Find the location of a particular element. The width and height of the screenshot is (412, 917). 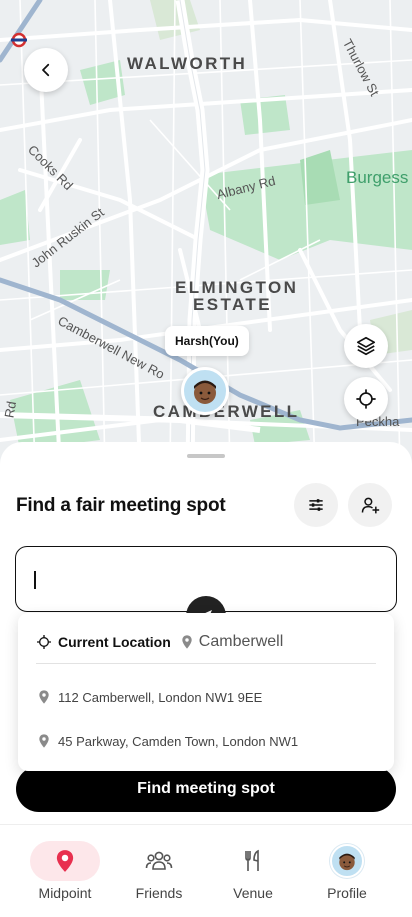

people-icon is located at coordinates (159, 860).